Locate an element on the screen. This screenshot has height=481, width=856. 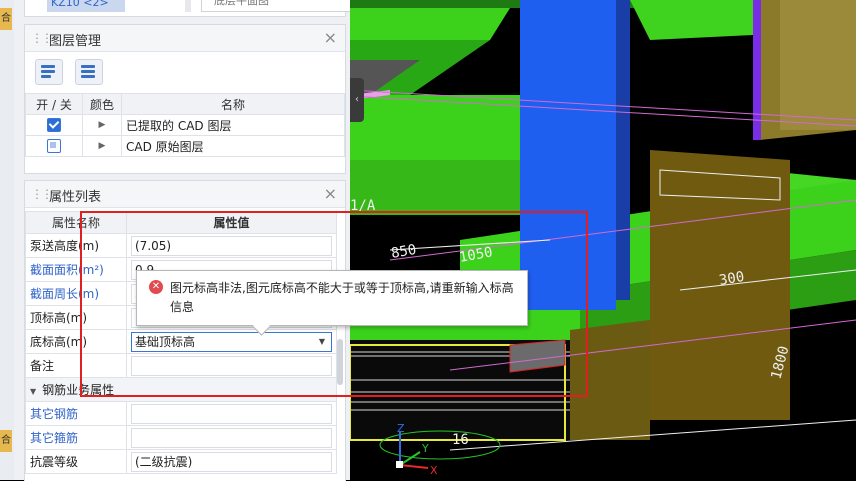
component-item: KZ10 <2> is located at coordinates (86, 6).